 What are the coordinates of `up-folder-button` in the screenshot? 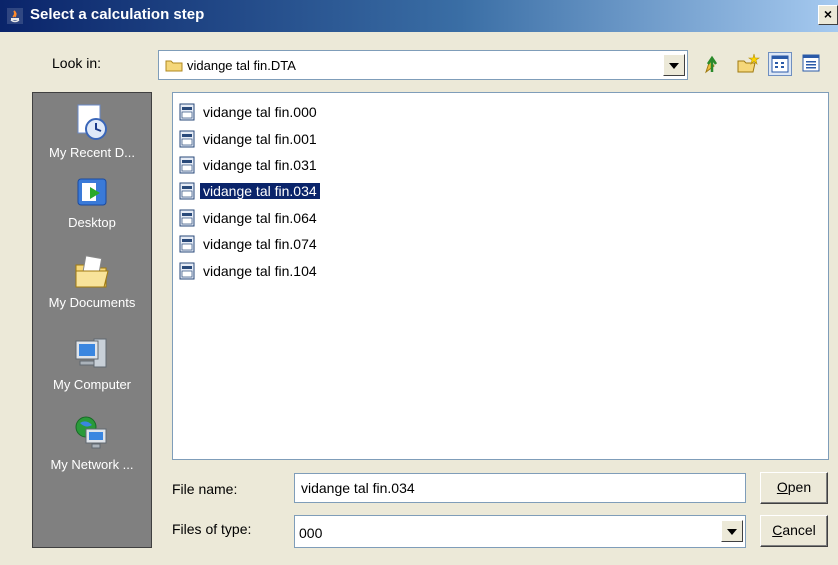 It's located at (712, 64).